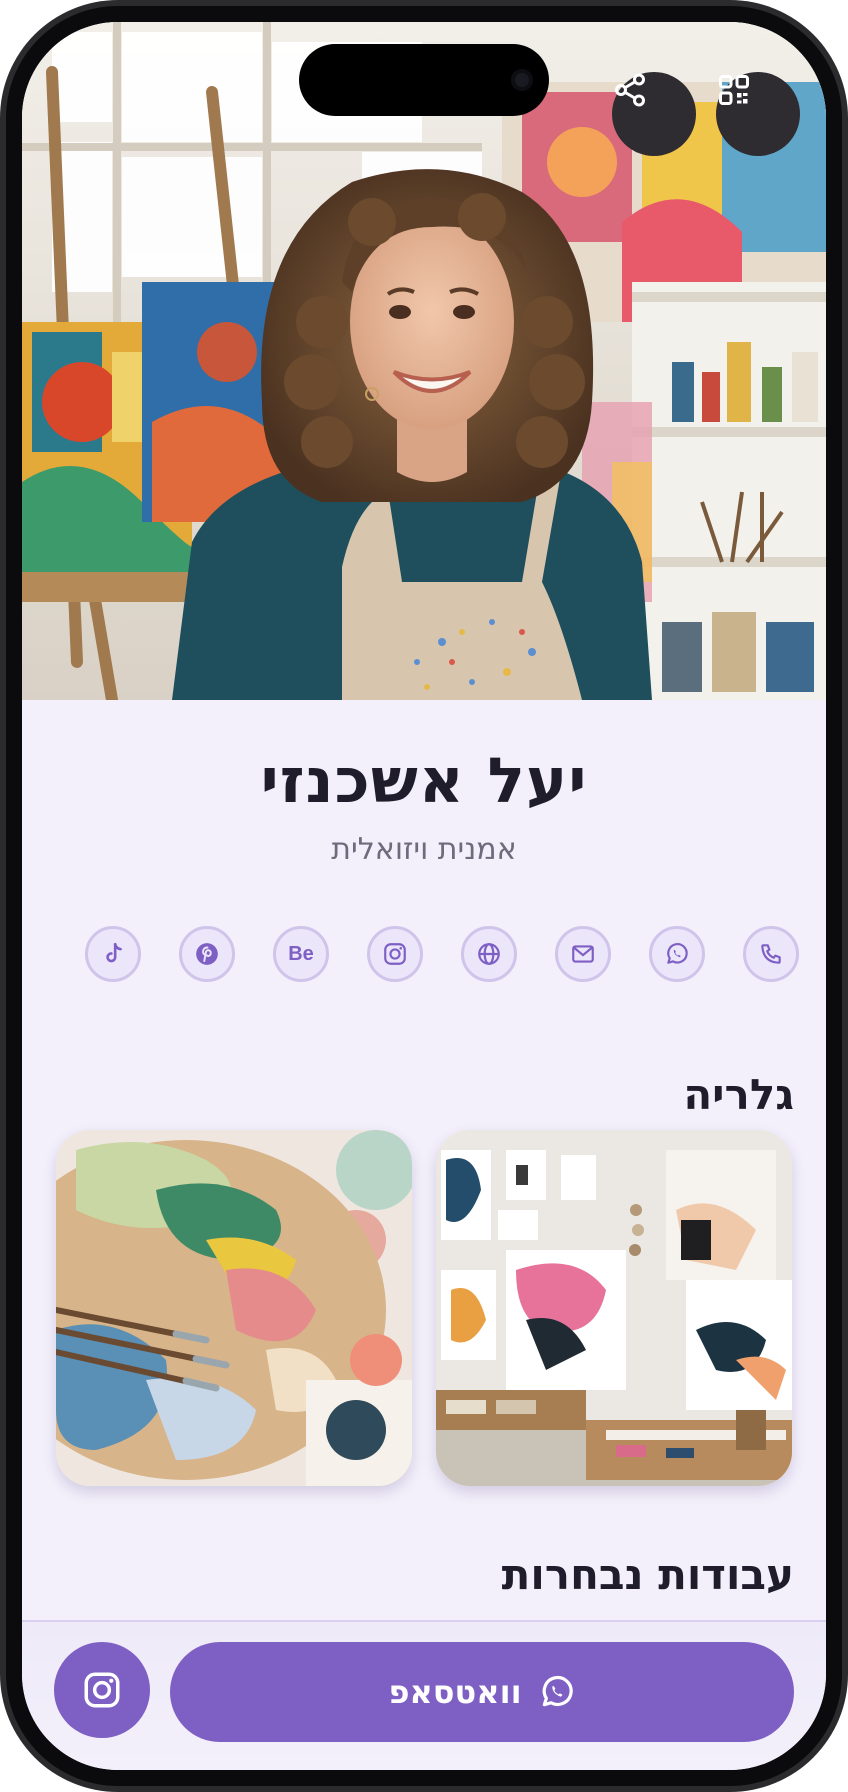  What do you see at coordinates (430, 956) in the screenshot?
I see `contact-icons-row: Be` at bounding box center [430, 956].